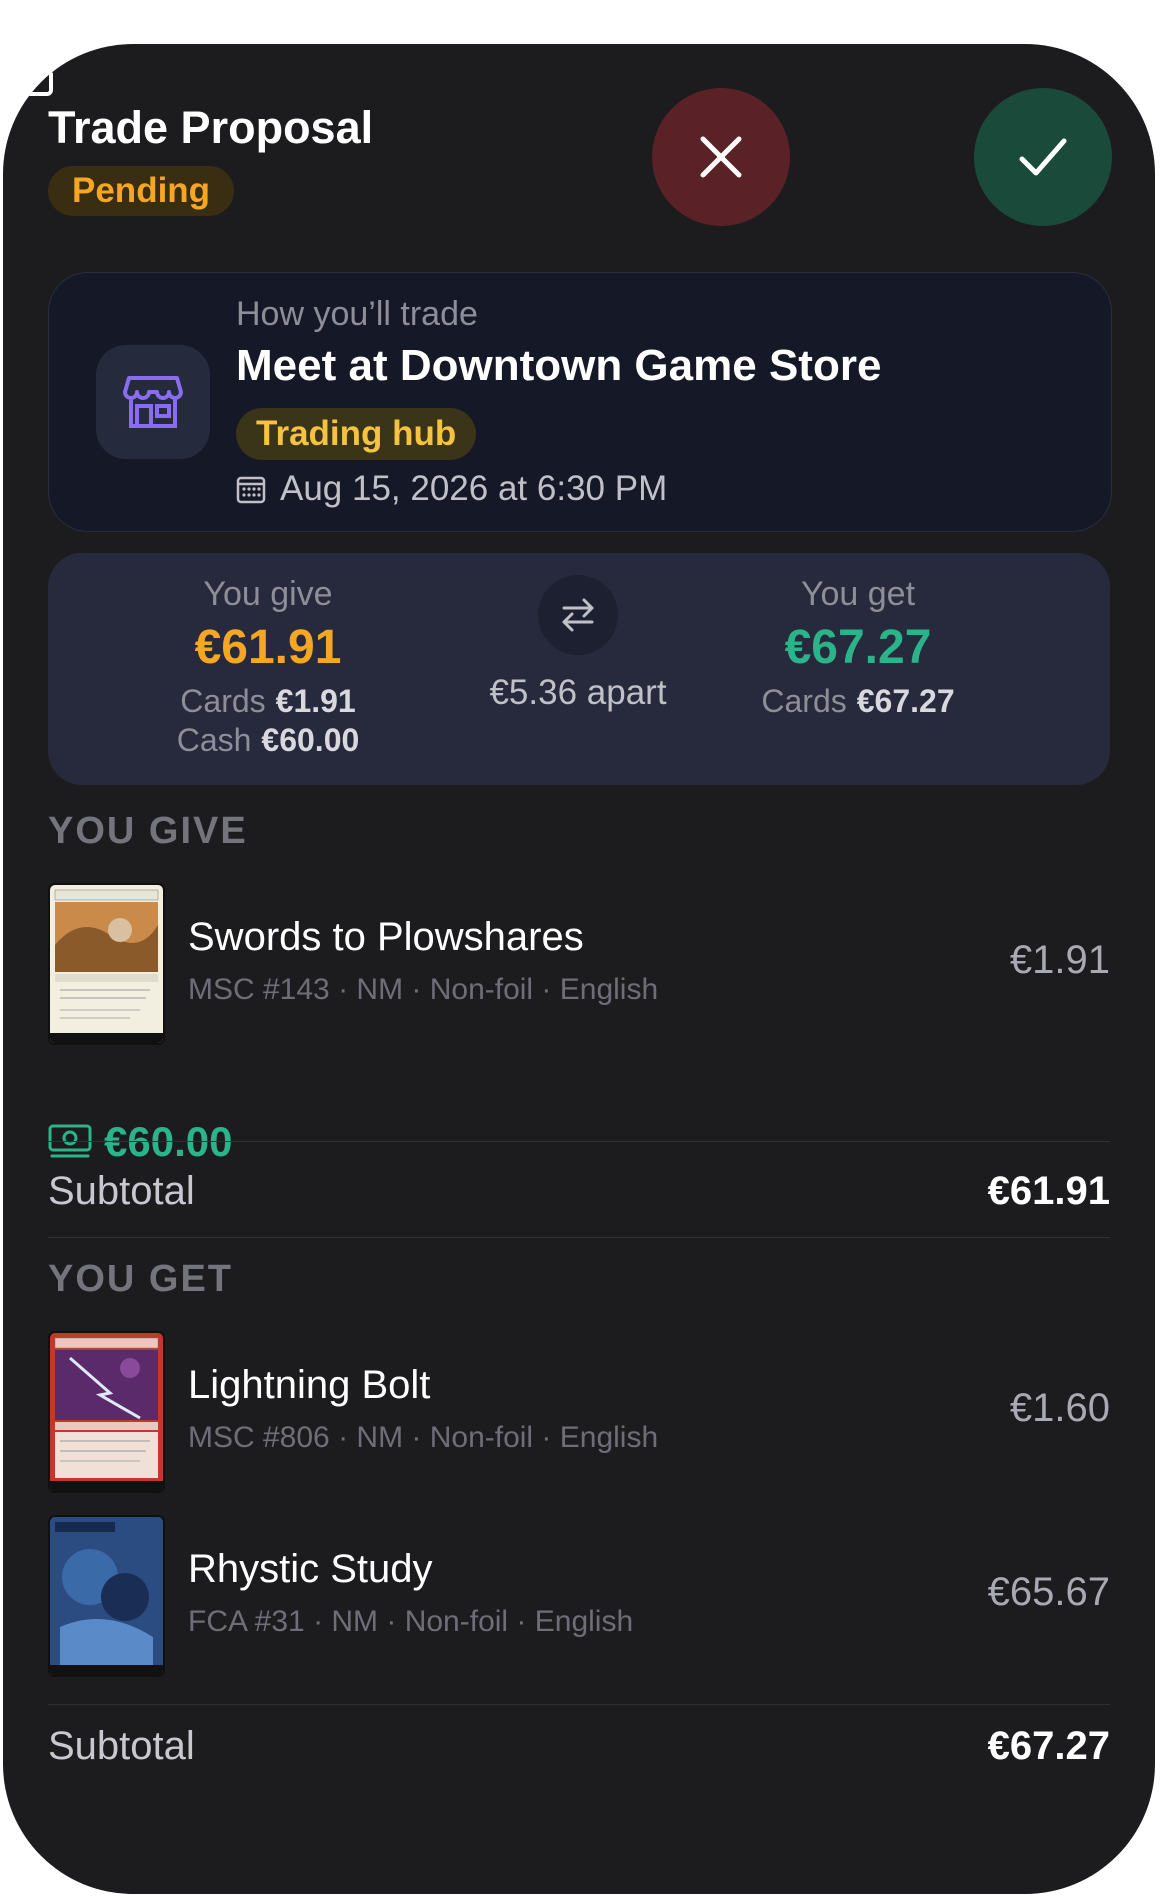 This screenshot has width=1160, height=1900. What do you see at coordinates (423, 1437) in the screenshot?
I see `card-meta: MSC #806 · NM · Non-foil · English` at bounding box center [423, 1437].